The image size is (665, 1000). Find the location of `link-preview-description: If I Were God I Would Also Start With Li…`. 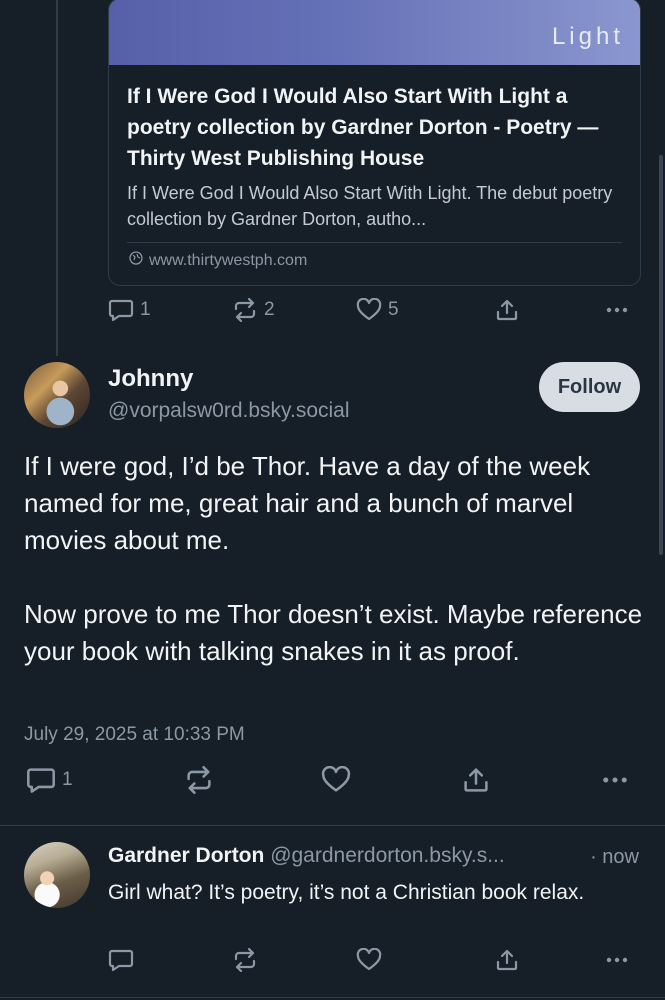

link-preview-description: If I Were God I Would Also Start With Li… is located at coordinates (370, 206).